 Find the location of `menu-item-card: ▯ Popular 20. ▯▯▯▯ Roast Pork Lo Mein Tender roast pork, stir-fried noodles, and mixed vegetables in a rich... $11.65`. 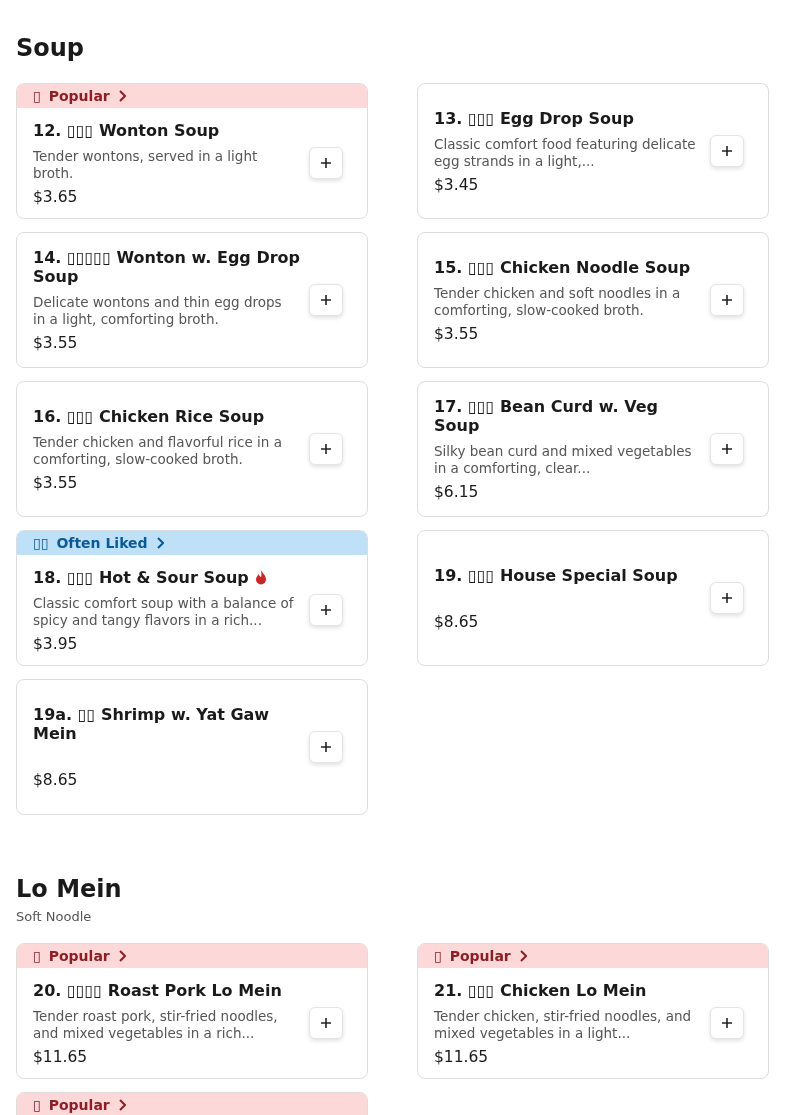

menu-item-card: ▯ Popular 20. ▯▯▯▯ Roast Pork Lo Mein Tender roast pork, stir-fried noodles, and mixed vegetables in a rich... $11.65 is located at coordinates (192, 1011).